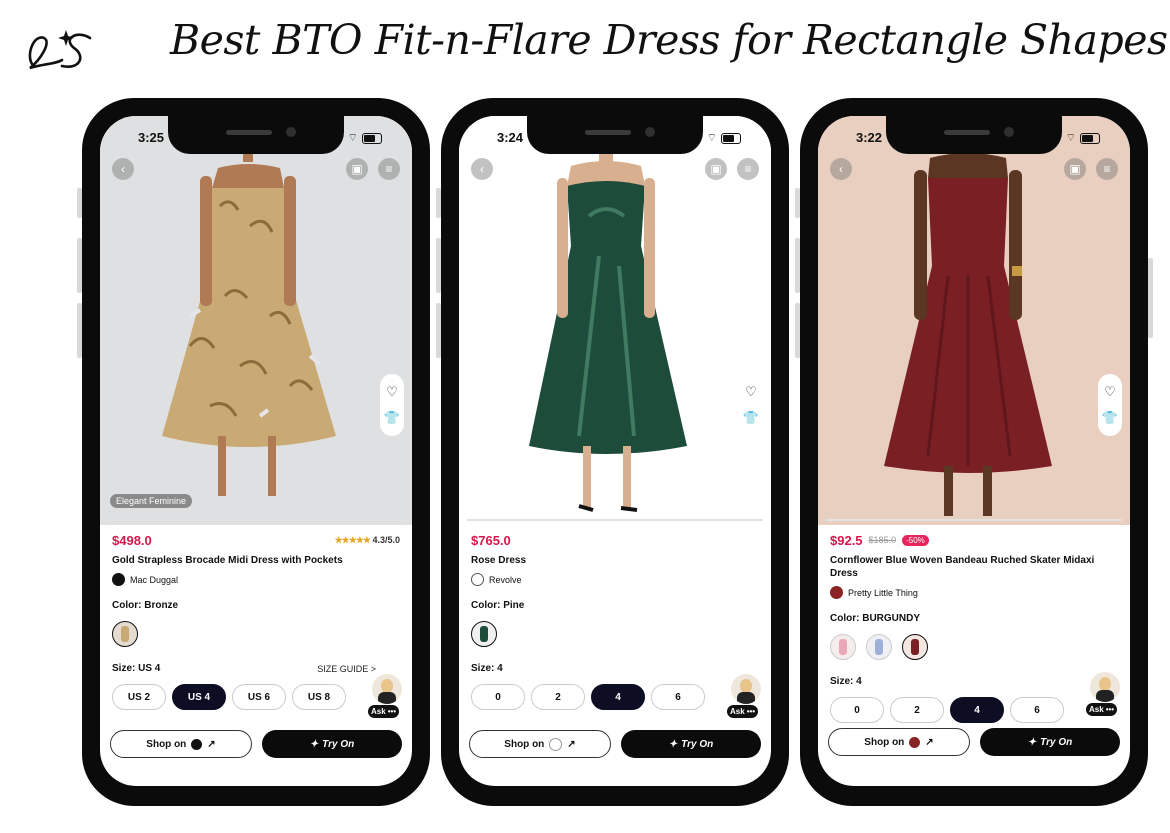  I want to click on color-label: Color: BURGUNDY, so click(875, 618).